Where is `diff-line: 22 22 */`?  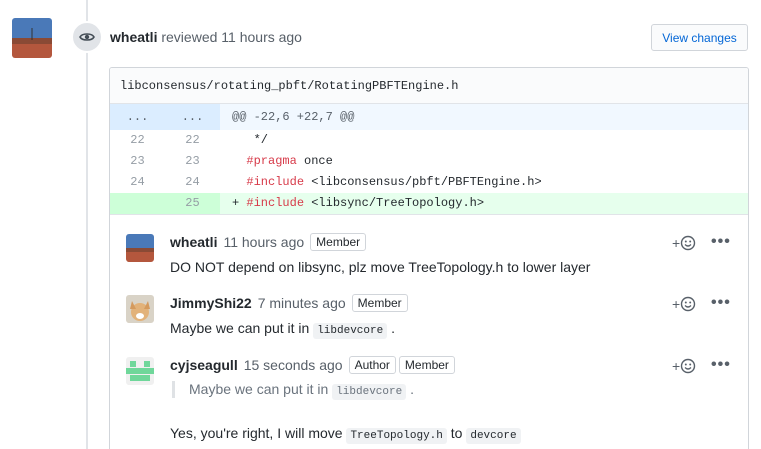 diff-line: 22 22 */ is located at coordinates (429, 140).